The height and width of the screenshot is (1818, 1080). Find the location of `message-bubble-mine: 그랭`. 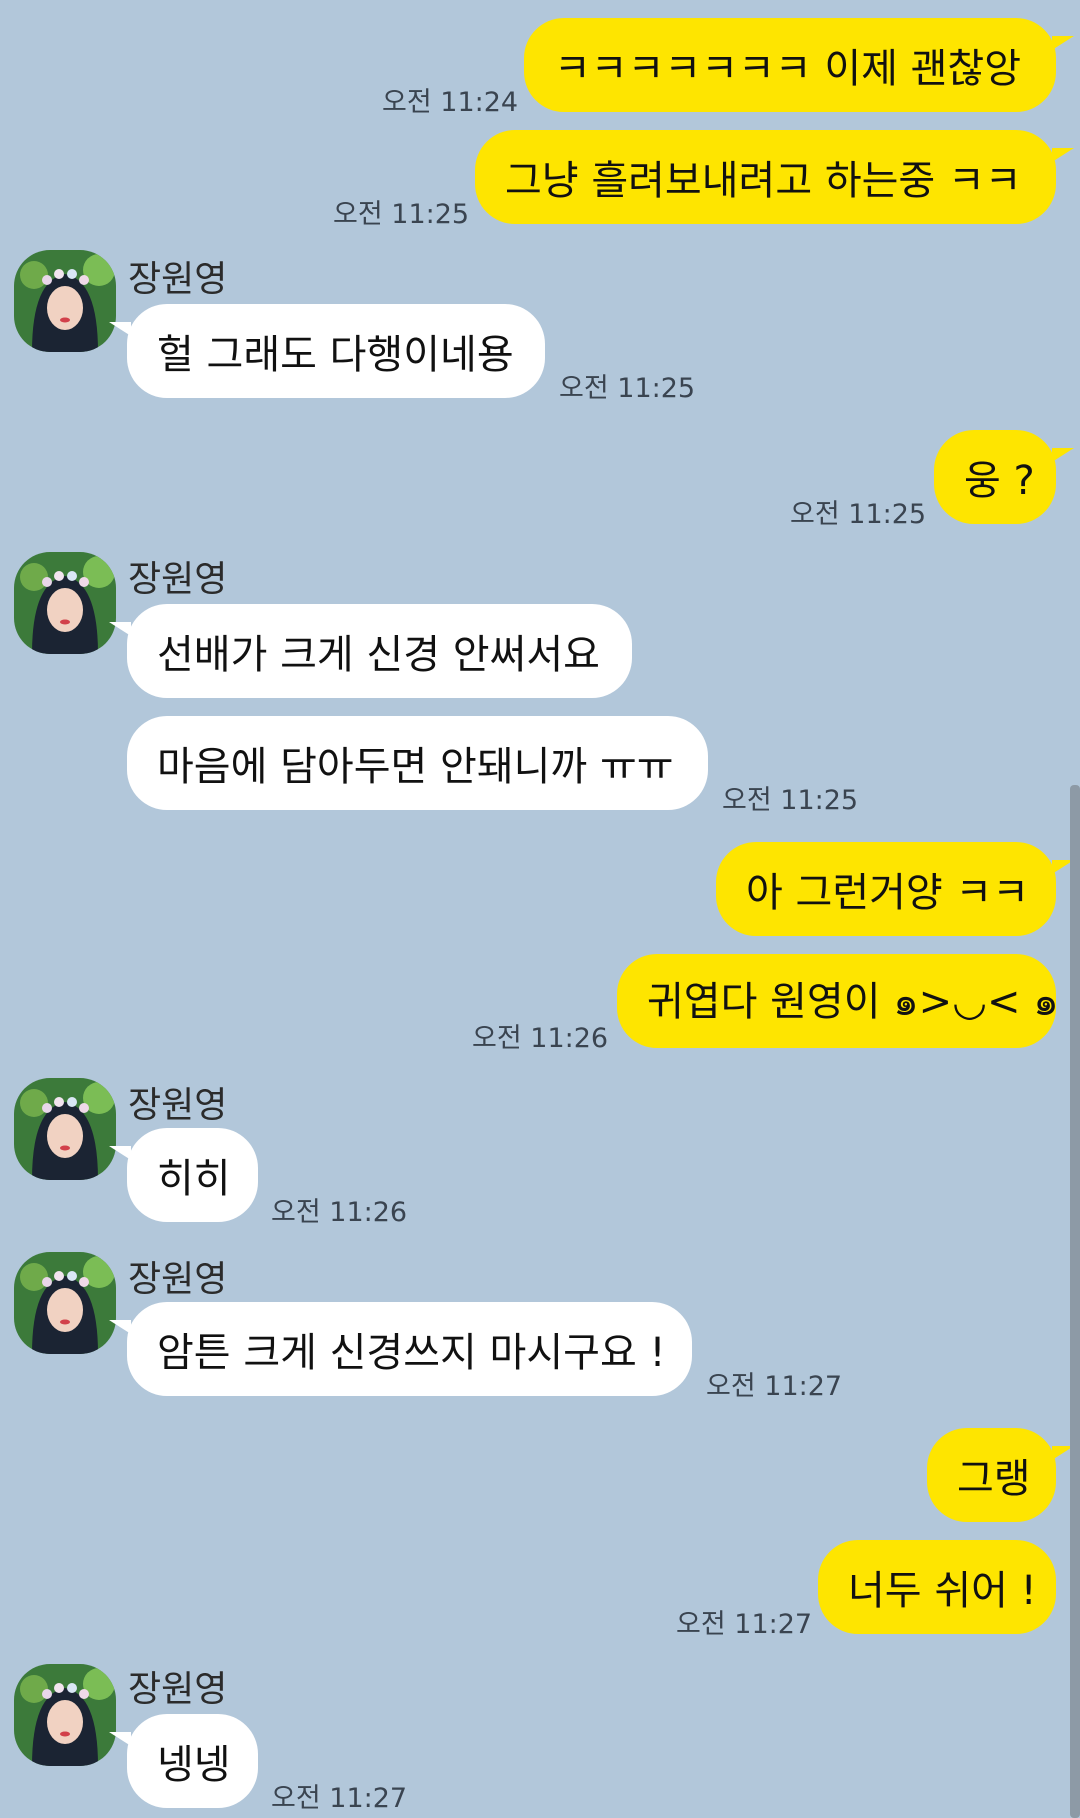

message-bubble-mine: 그랭 is located at coordinates (991, 1475).